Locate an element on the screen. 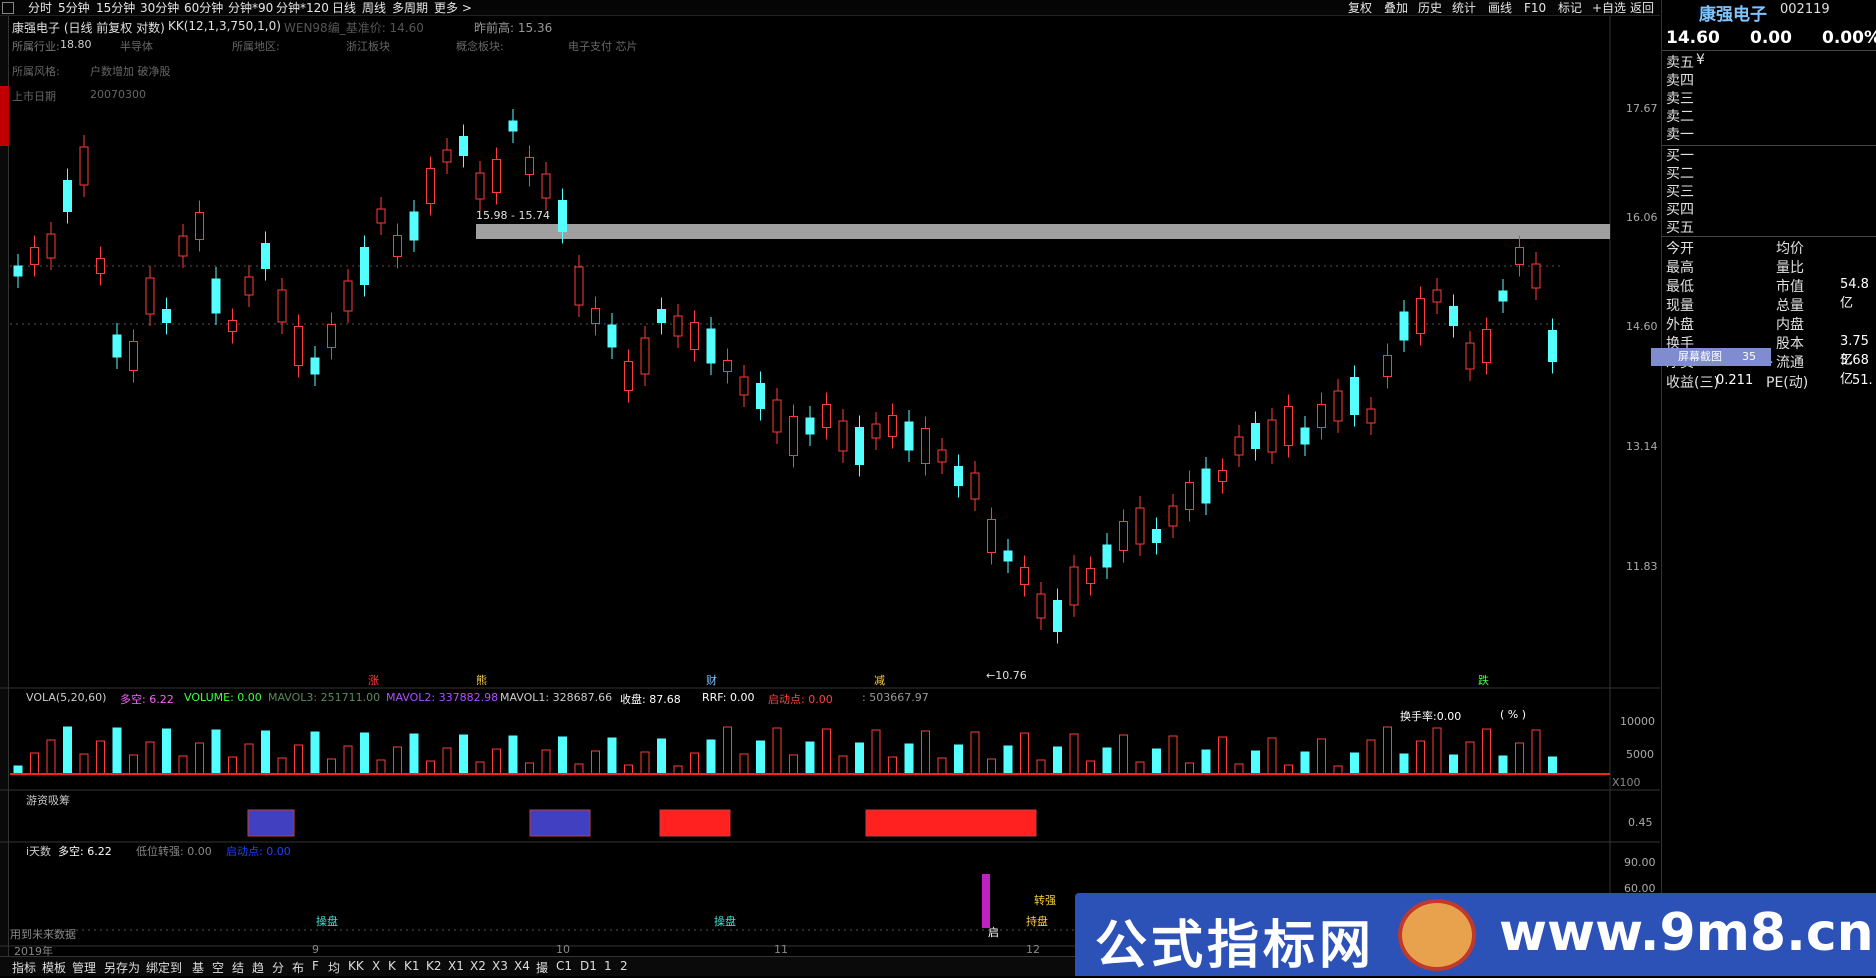  vol-unit: X100 is located at coordinates (1626, 782).